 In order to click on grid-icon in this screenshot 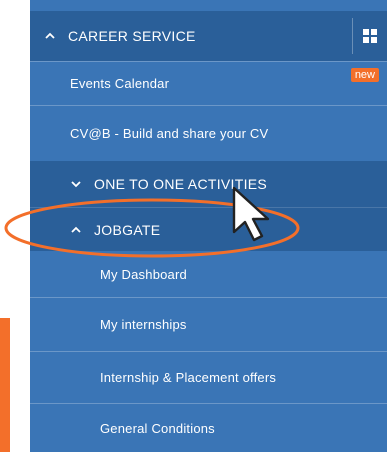, I will do `click(370, 36)`.